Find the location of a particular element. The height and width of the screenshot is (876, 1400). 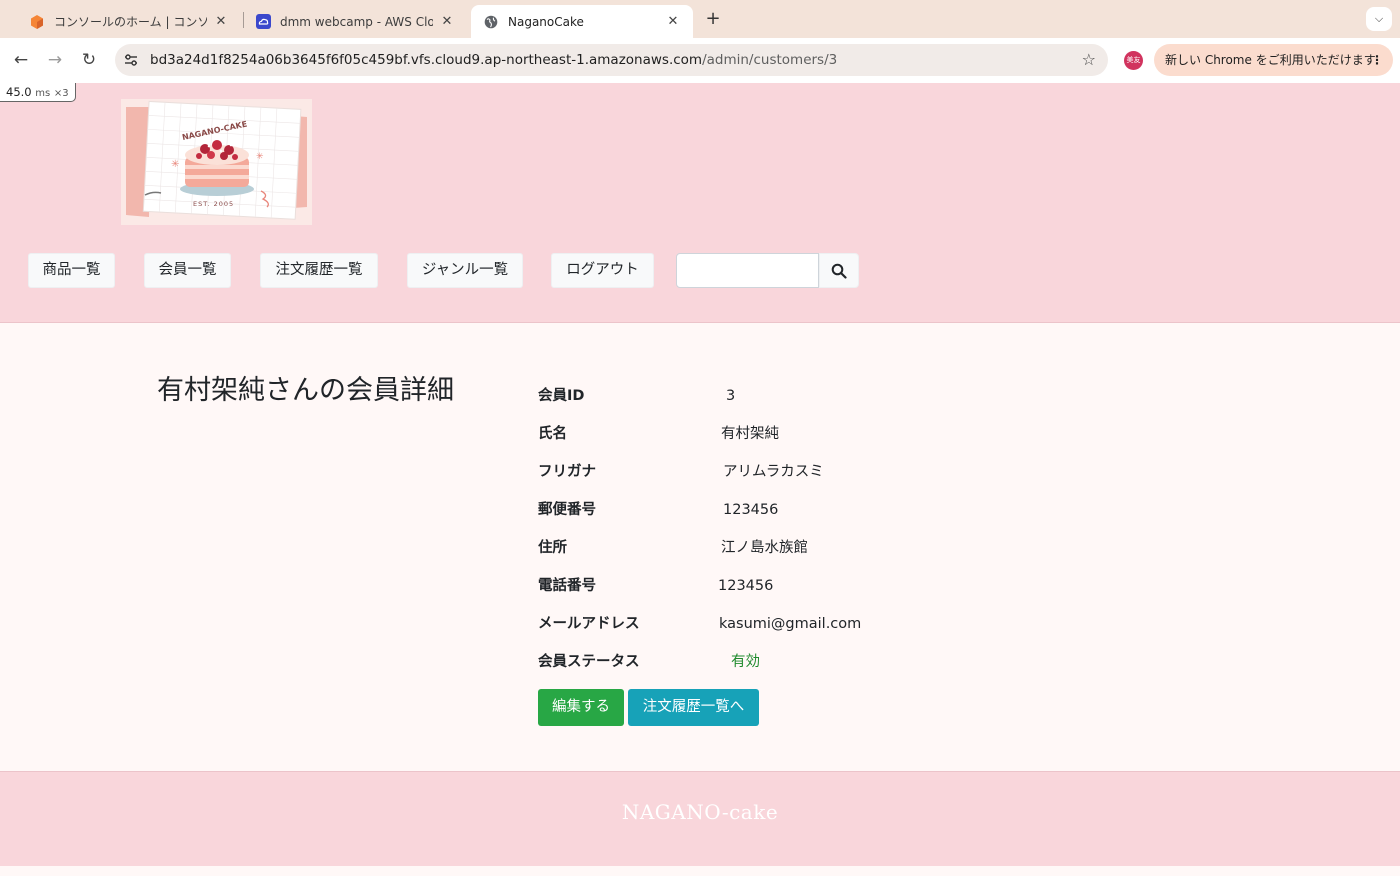

rack-mini-profiler-badge: 45.0 ms ×3 is located at coordinates (38, 92).